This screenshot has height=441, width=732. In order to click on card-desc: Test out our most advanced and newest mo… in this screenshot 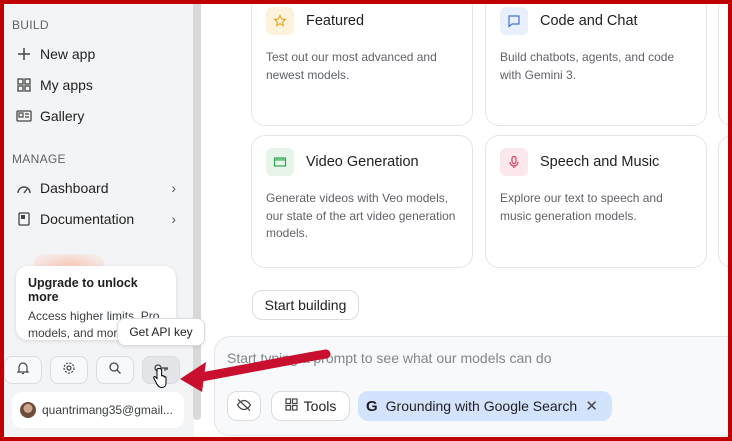, I will do `click(351, 66)`.